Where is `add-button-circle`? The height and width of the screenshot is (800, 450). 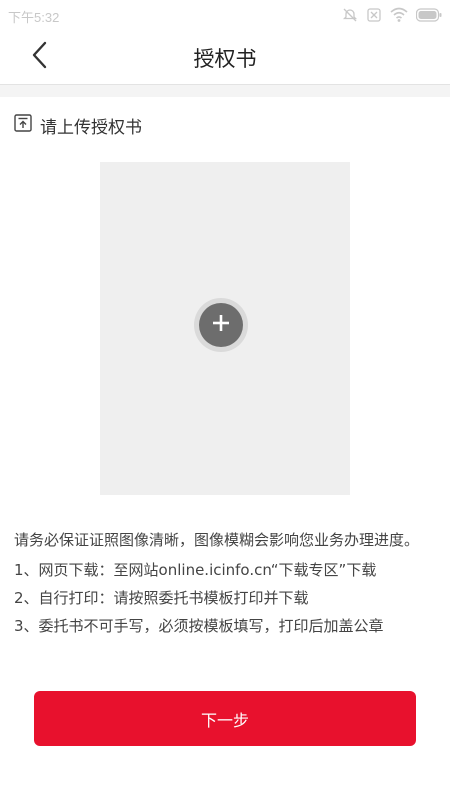
add-button-circle is located at coordinates (221, 325).